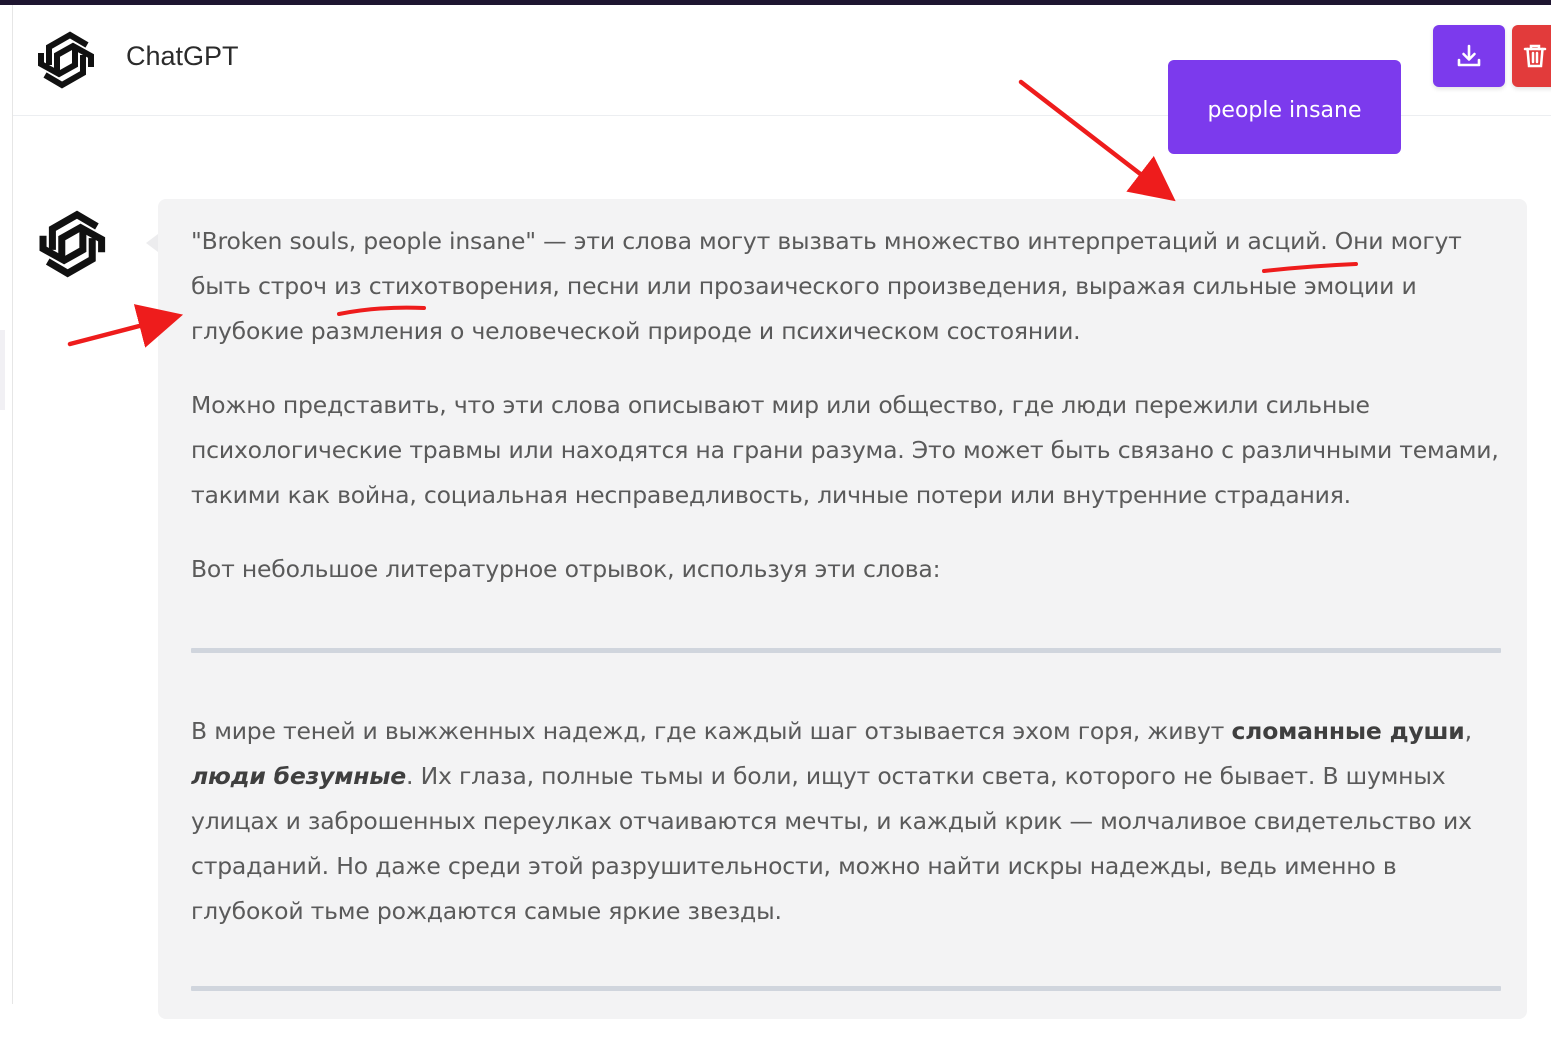 Image resolution: width=1551 pixels, height=1047 pixels. What do you see at coordinates (152, 243) in the screenshot?
I see `message-card-pointer` at bounding box center [152, 243].